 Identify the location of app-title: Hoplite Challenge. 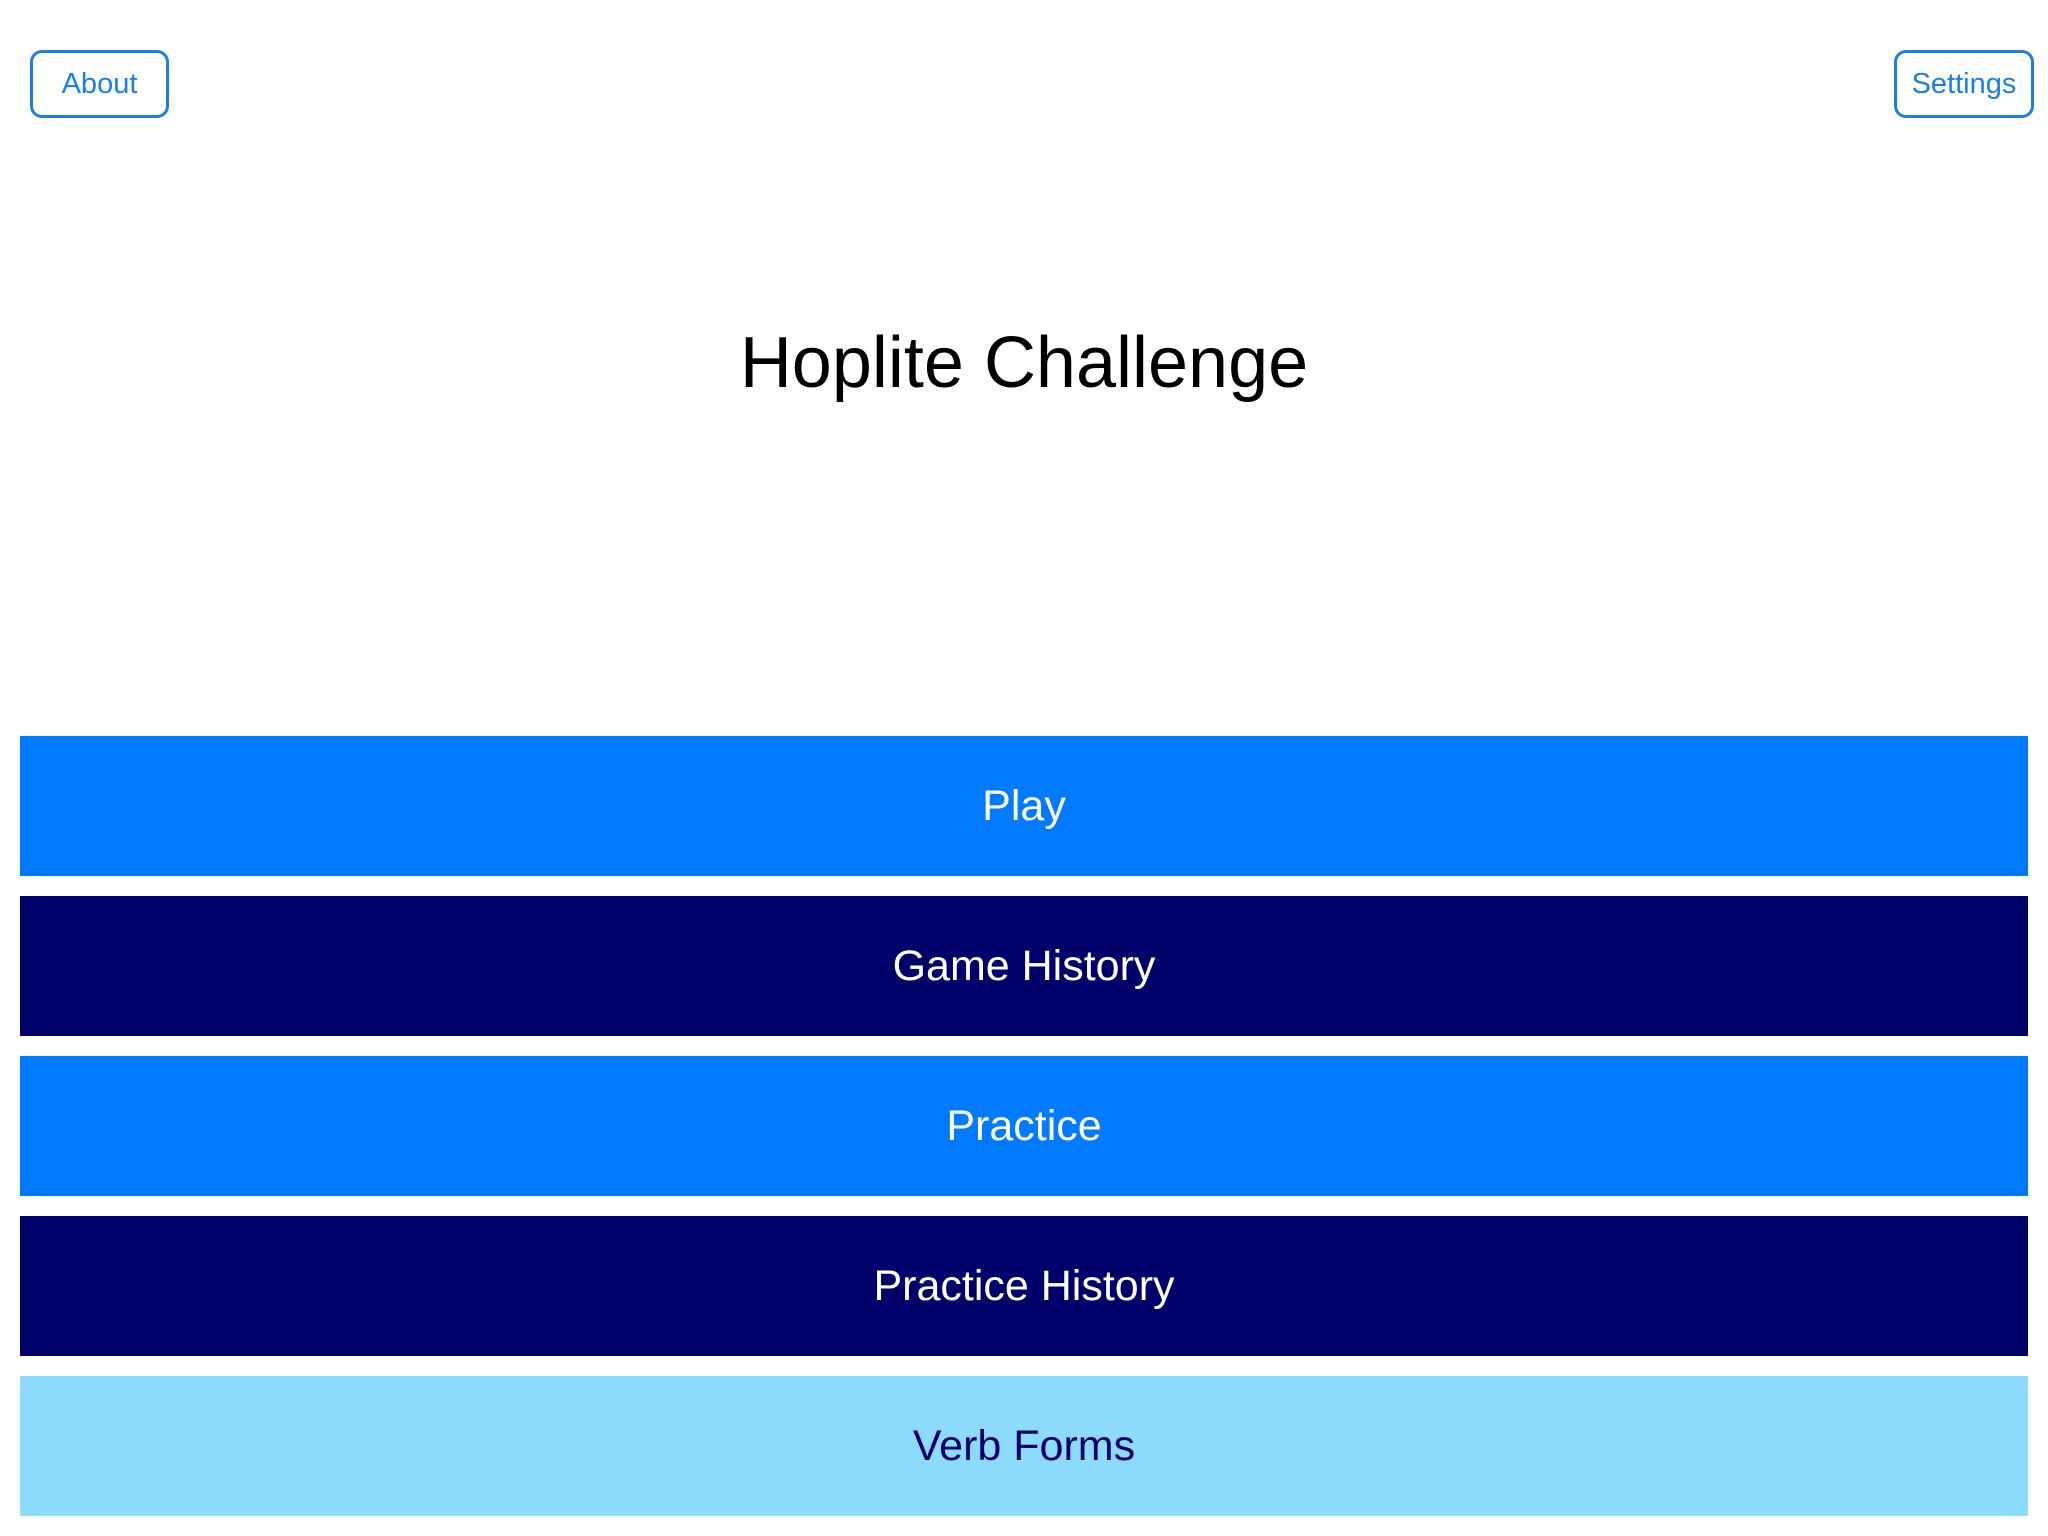
(1024, 363).